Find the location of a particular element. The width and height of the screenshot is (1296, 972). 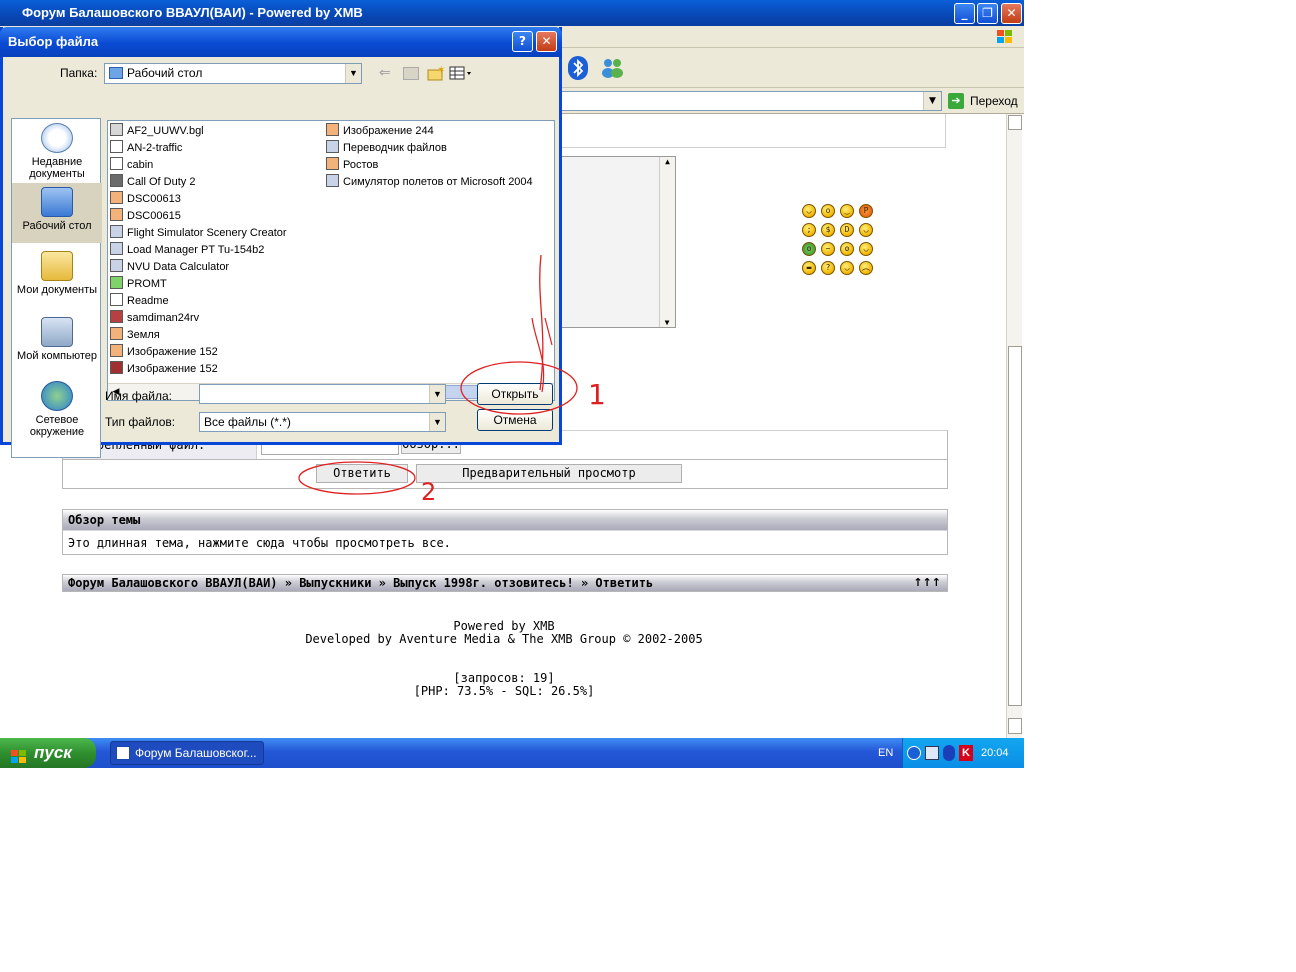

place-documents: Мои документы is located at coordinates (57, 273).